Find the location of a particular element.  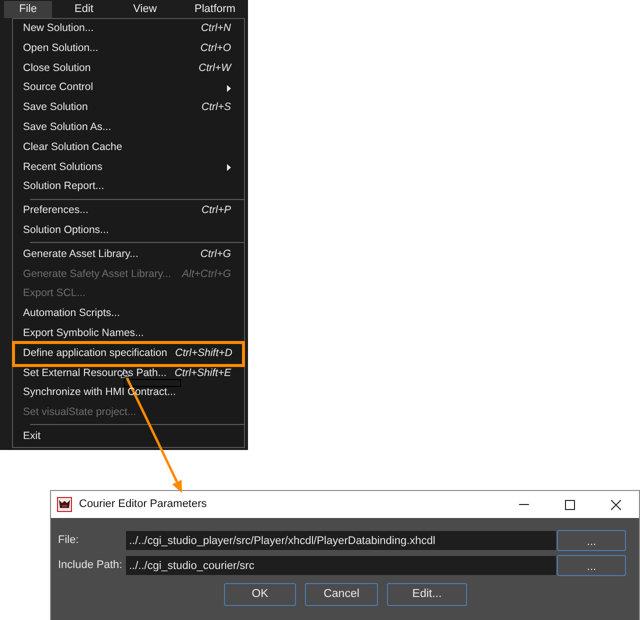

maximize-icon is located at coordinates (570, 505).